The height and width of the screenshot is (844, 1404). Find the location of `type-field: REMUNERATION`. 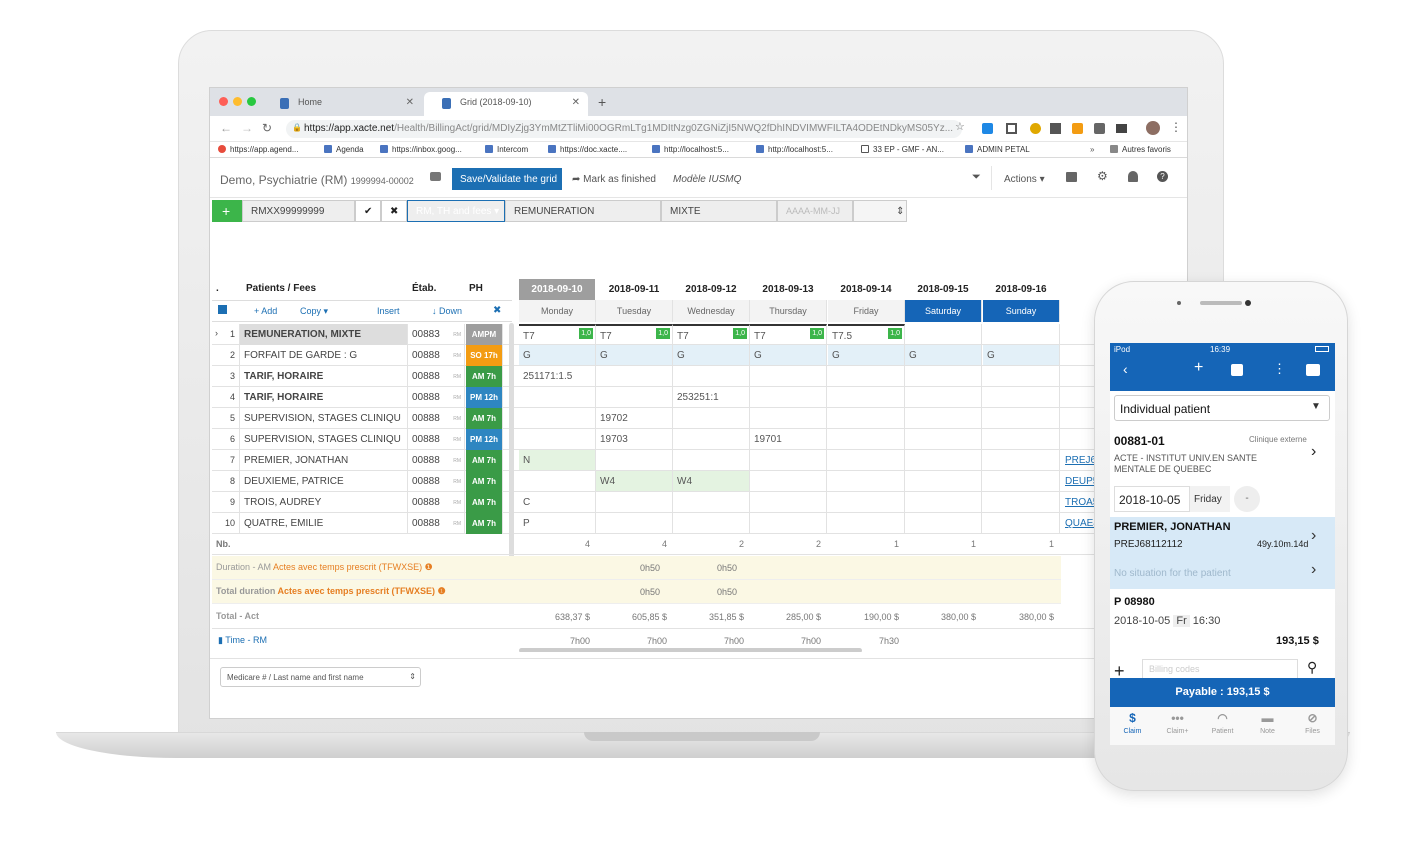

type-field: REMUNERATION is located at coordinates (583, 211).